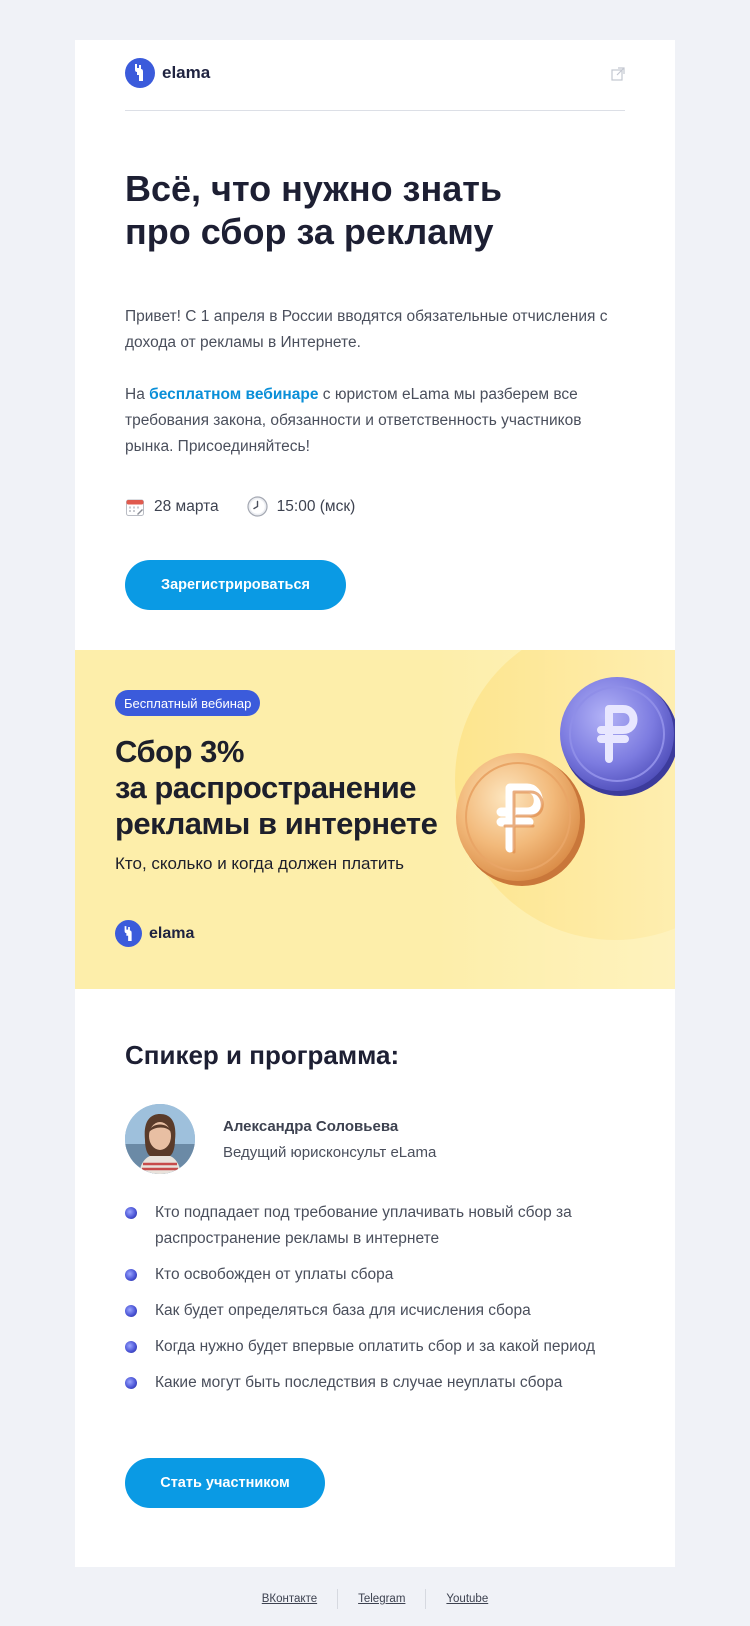  I want to click on footer-link-youtube: Youtube, so click(467, 1601).